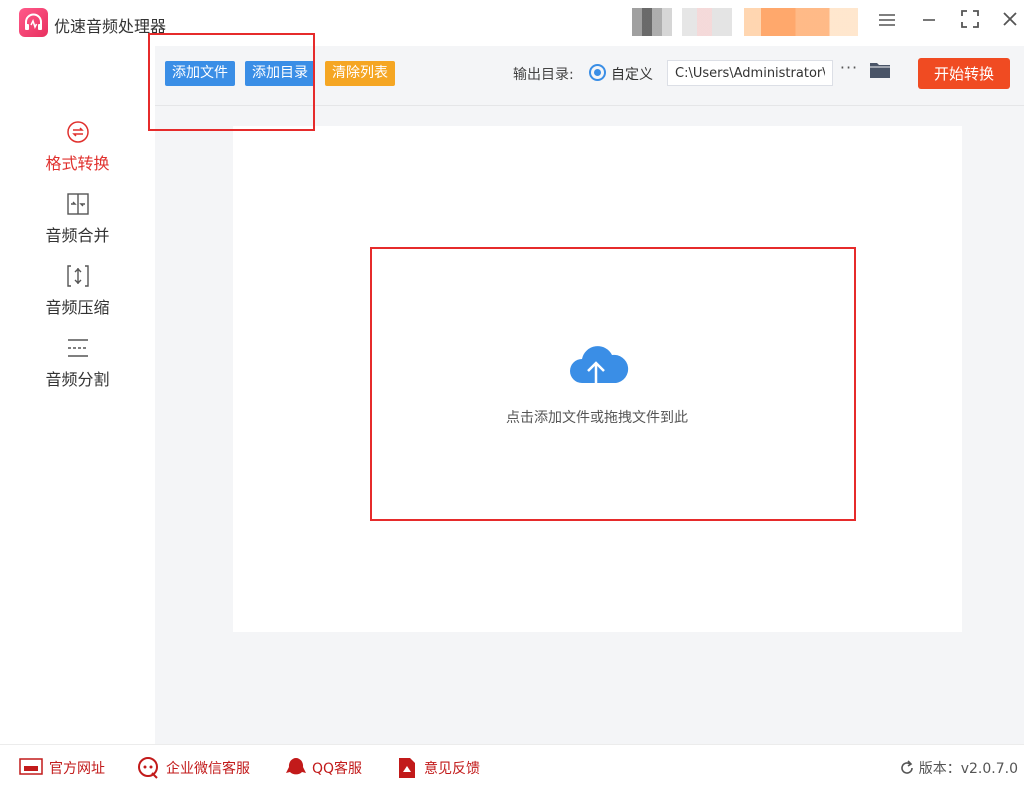  Describe the element at coordinates (801, 22) in the screenshot. I see `blurred-badge` at that location.